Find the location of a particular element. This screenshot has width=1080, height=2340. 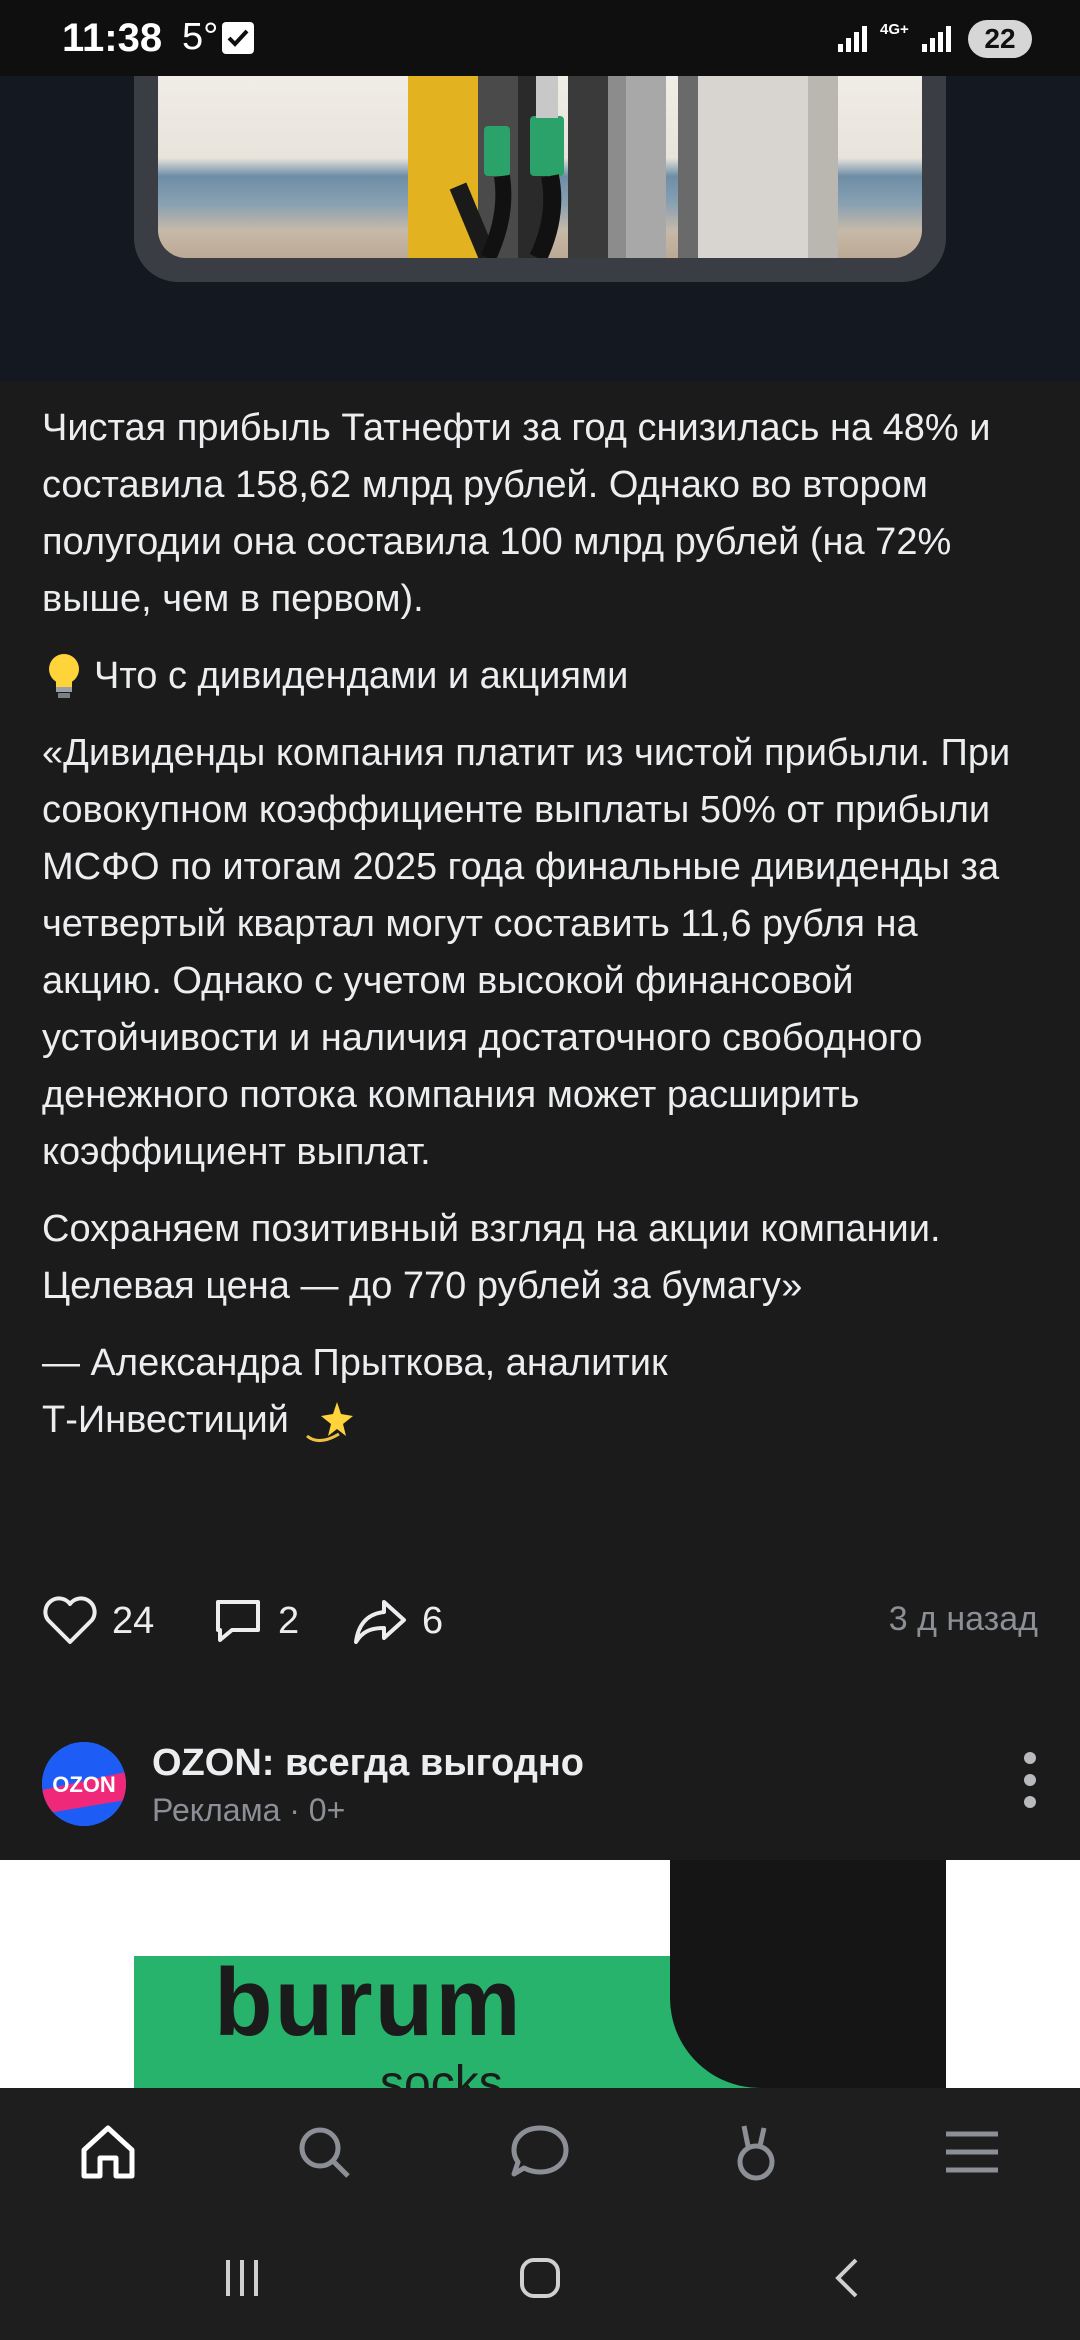

fuel-pump-illustration is located at coordinates (623, 167).